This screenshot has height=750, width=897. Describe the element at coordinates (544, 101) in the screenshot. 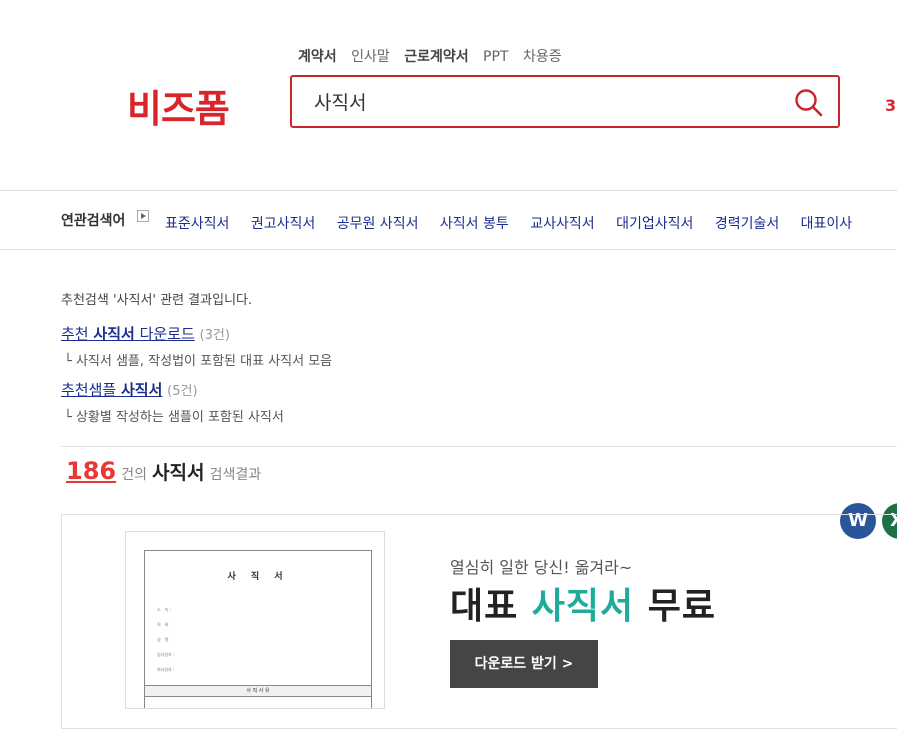

I see `search-input` at that location.